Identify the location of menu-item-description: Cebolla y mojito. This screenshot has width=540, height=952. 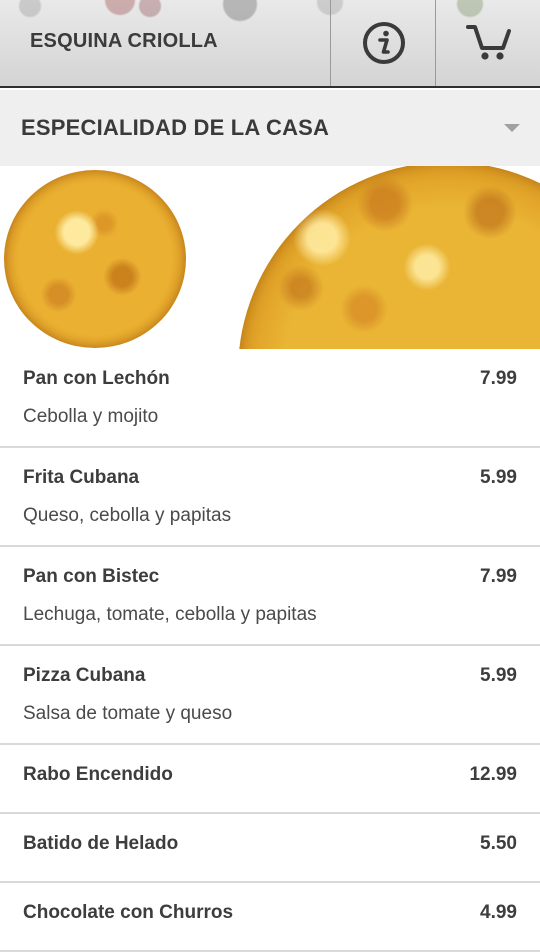
(91, 416).